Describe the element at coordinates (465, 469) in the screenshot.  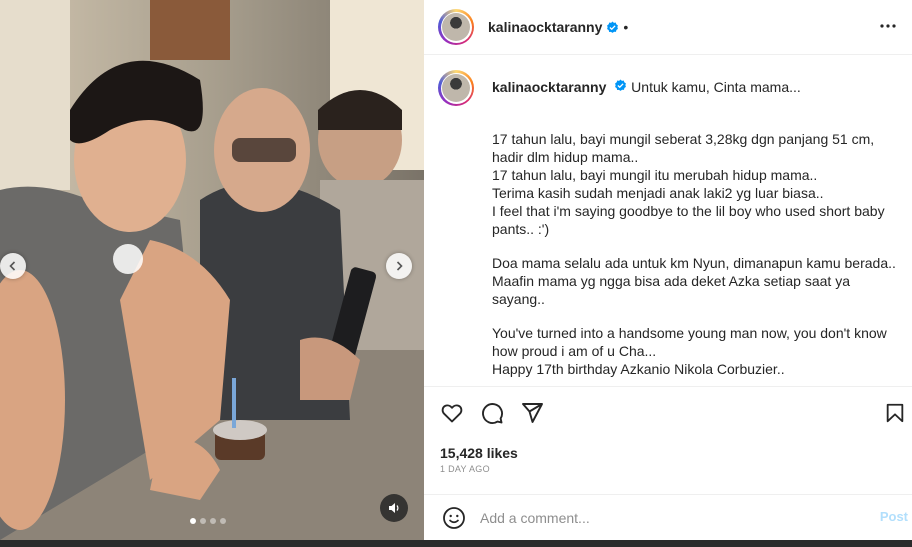
I see `post-timestamp: 1 DAY AGO` at that location.